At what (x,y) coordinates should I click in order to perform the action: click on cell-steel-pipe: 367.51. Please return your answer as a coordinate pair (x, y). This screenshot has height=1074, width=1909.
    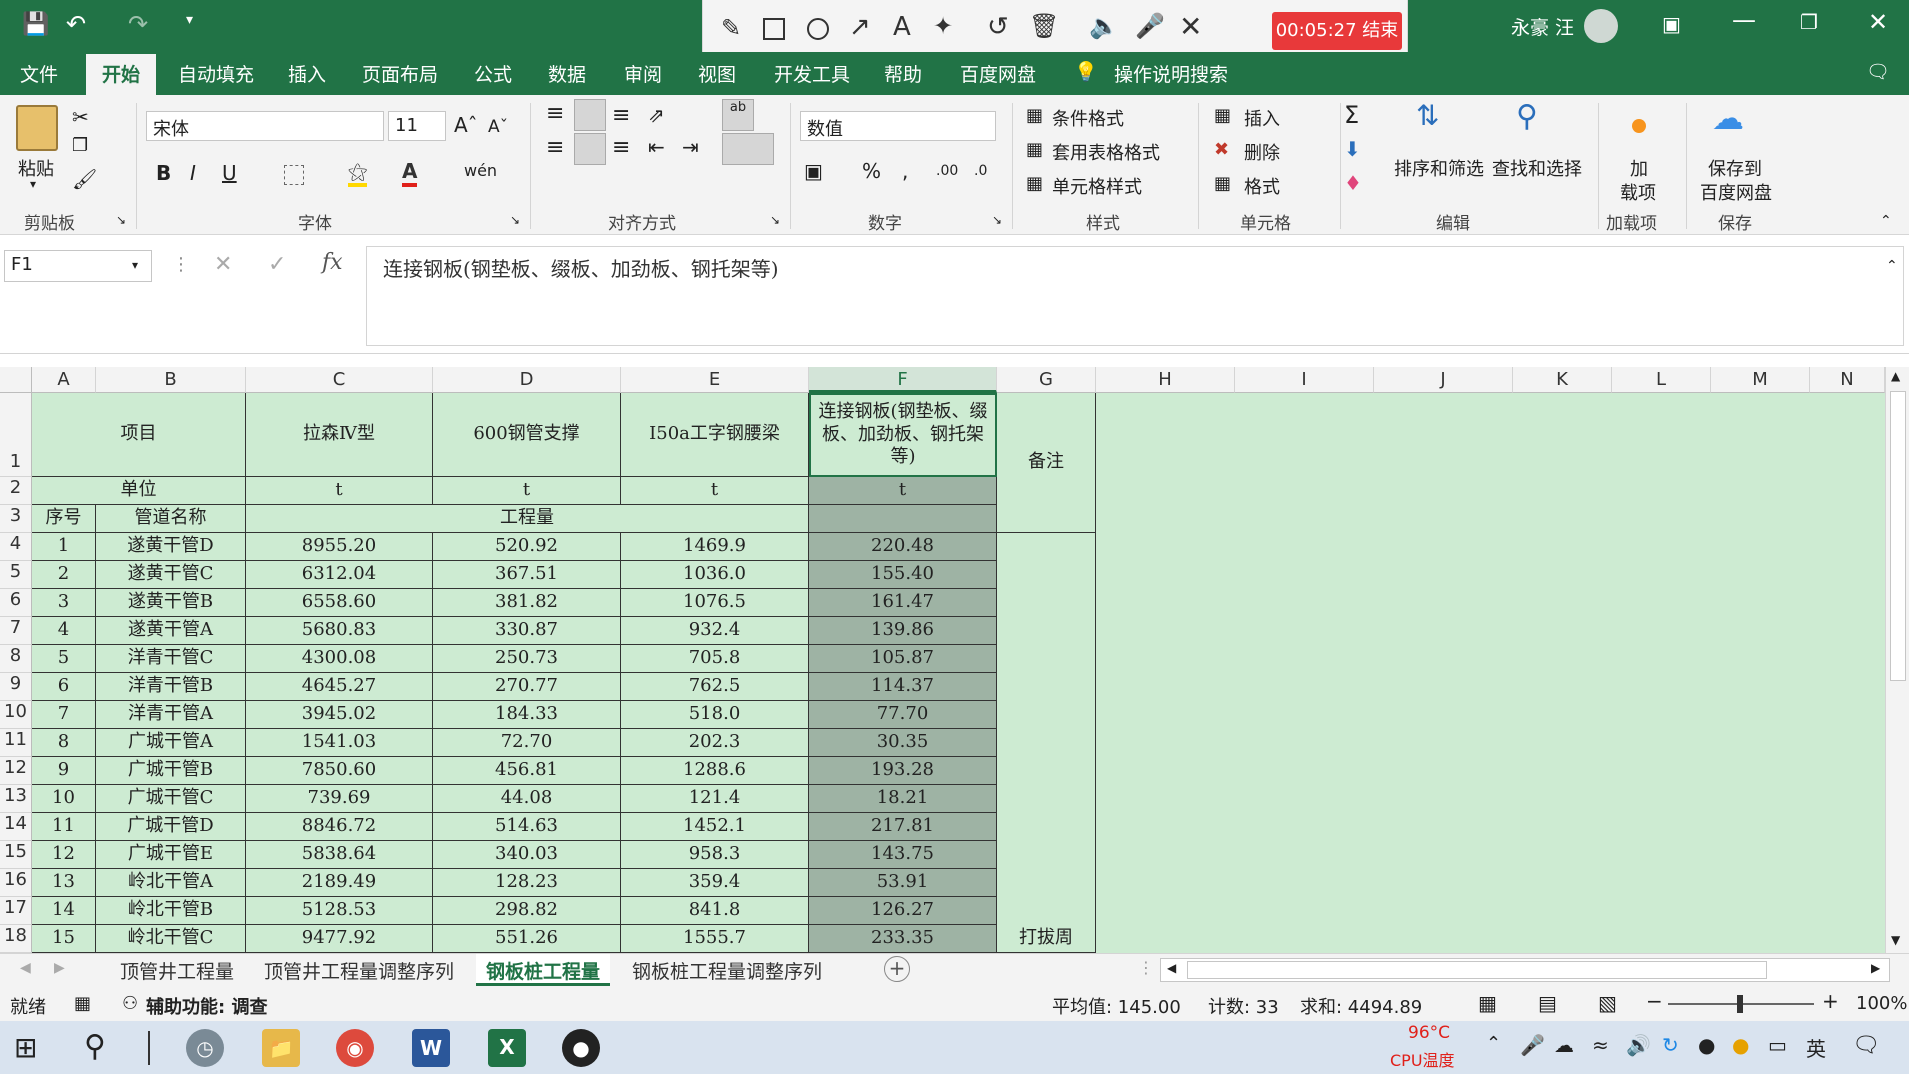
    Looking at the image, I should click on (527, 575).